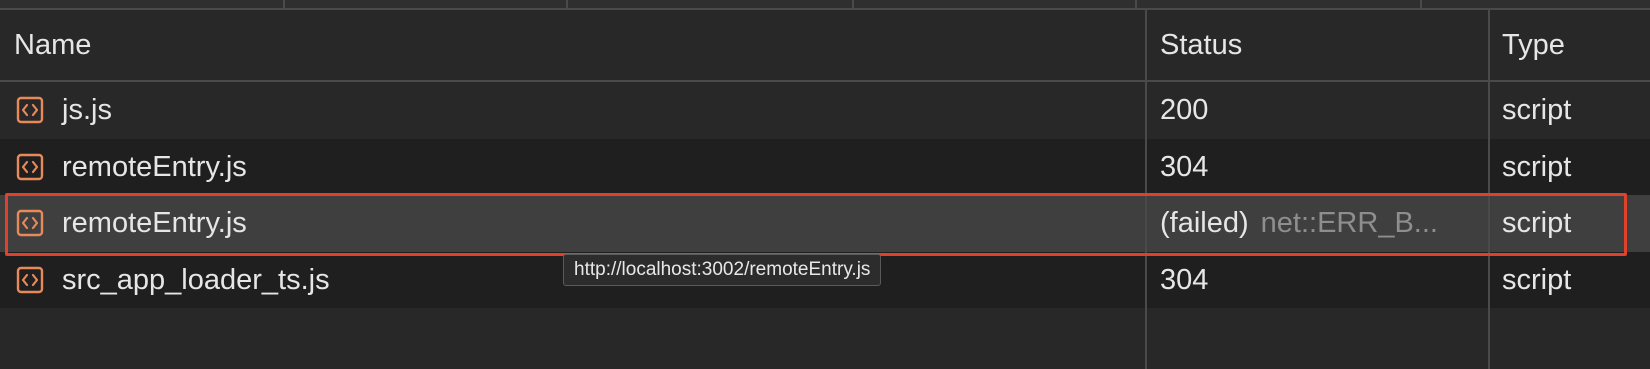  Describe the element at coordinates (1324, 110) in the screenshot. I see `status-cell: 200` at that location.